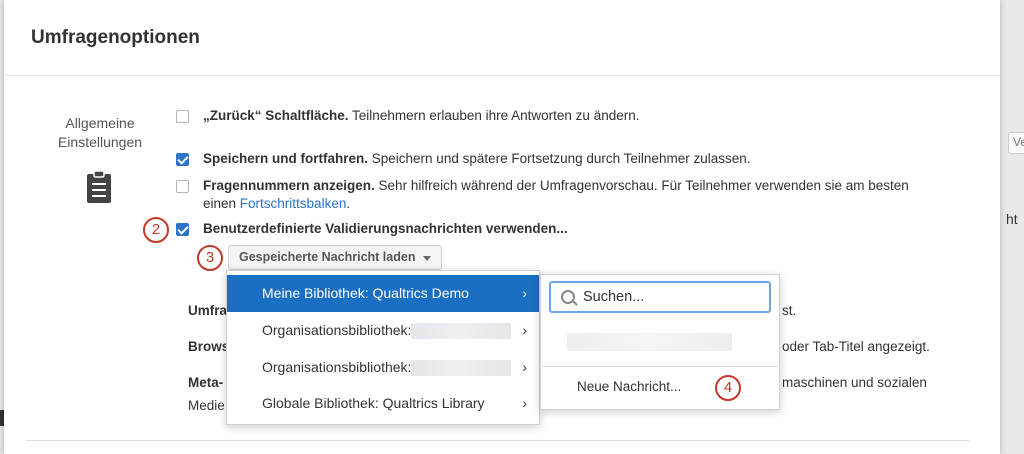 This screenshot has height=454, width=1024. I want to click on truncated-label-1: Umfra, so click(208, 310).